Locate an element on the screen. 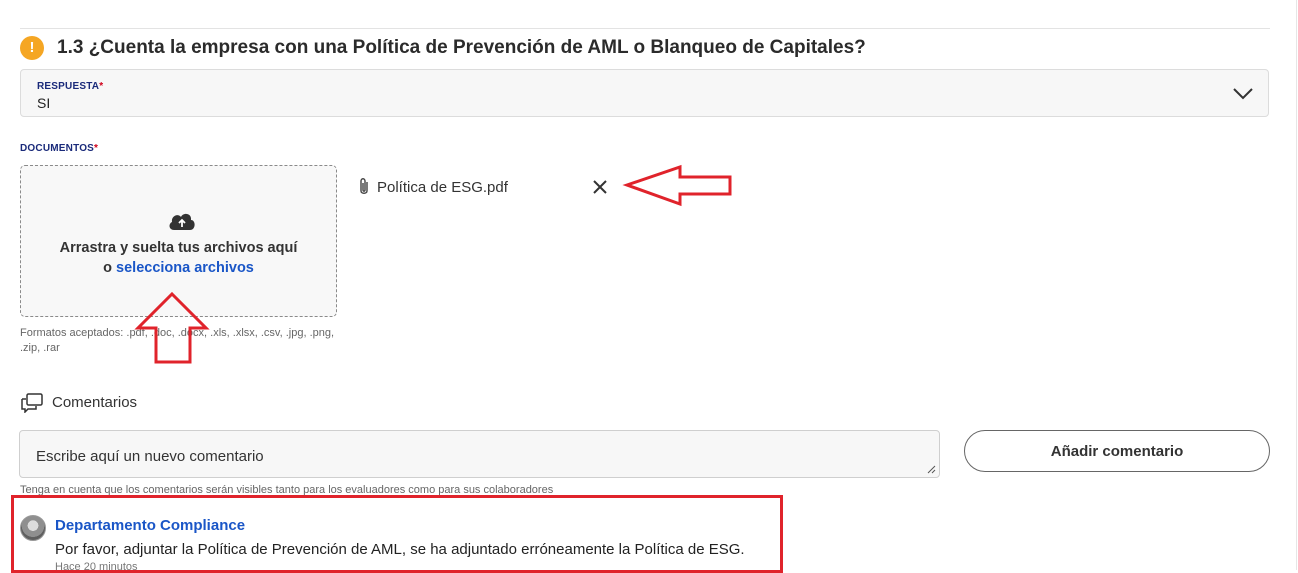  comments-icon is located at coordinates (32, 403).